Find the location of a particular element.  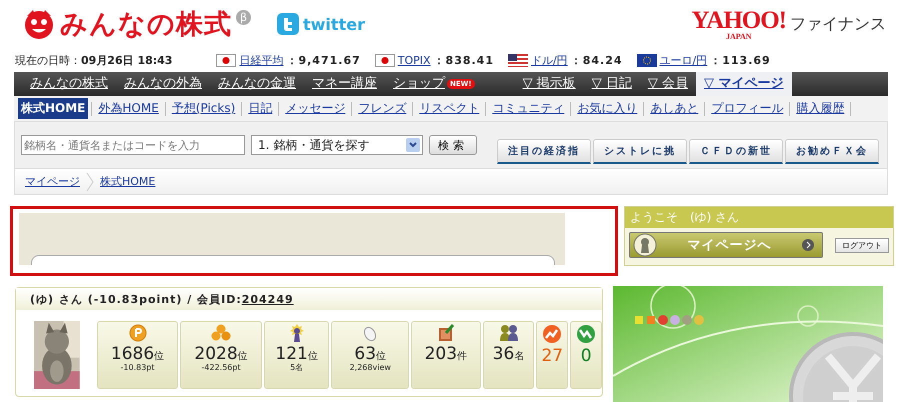

member-id-link: 204249 is located at coordinates (268, 299).